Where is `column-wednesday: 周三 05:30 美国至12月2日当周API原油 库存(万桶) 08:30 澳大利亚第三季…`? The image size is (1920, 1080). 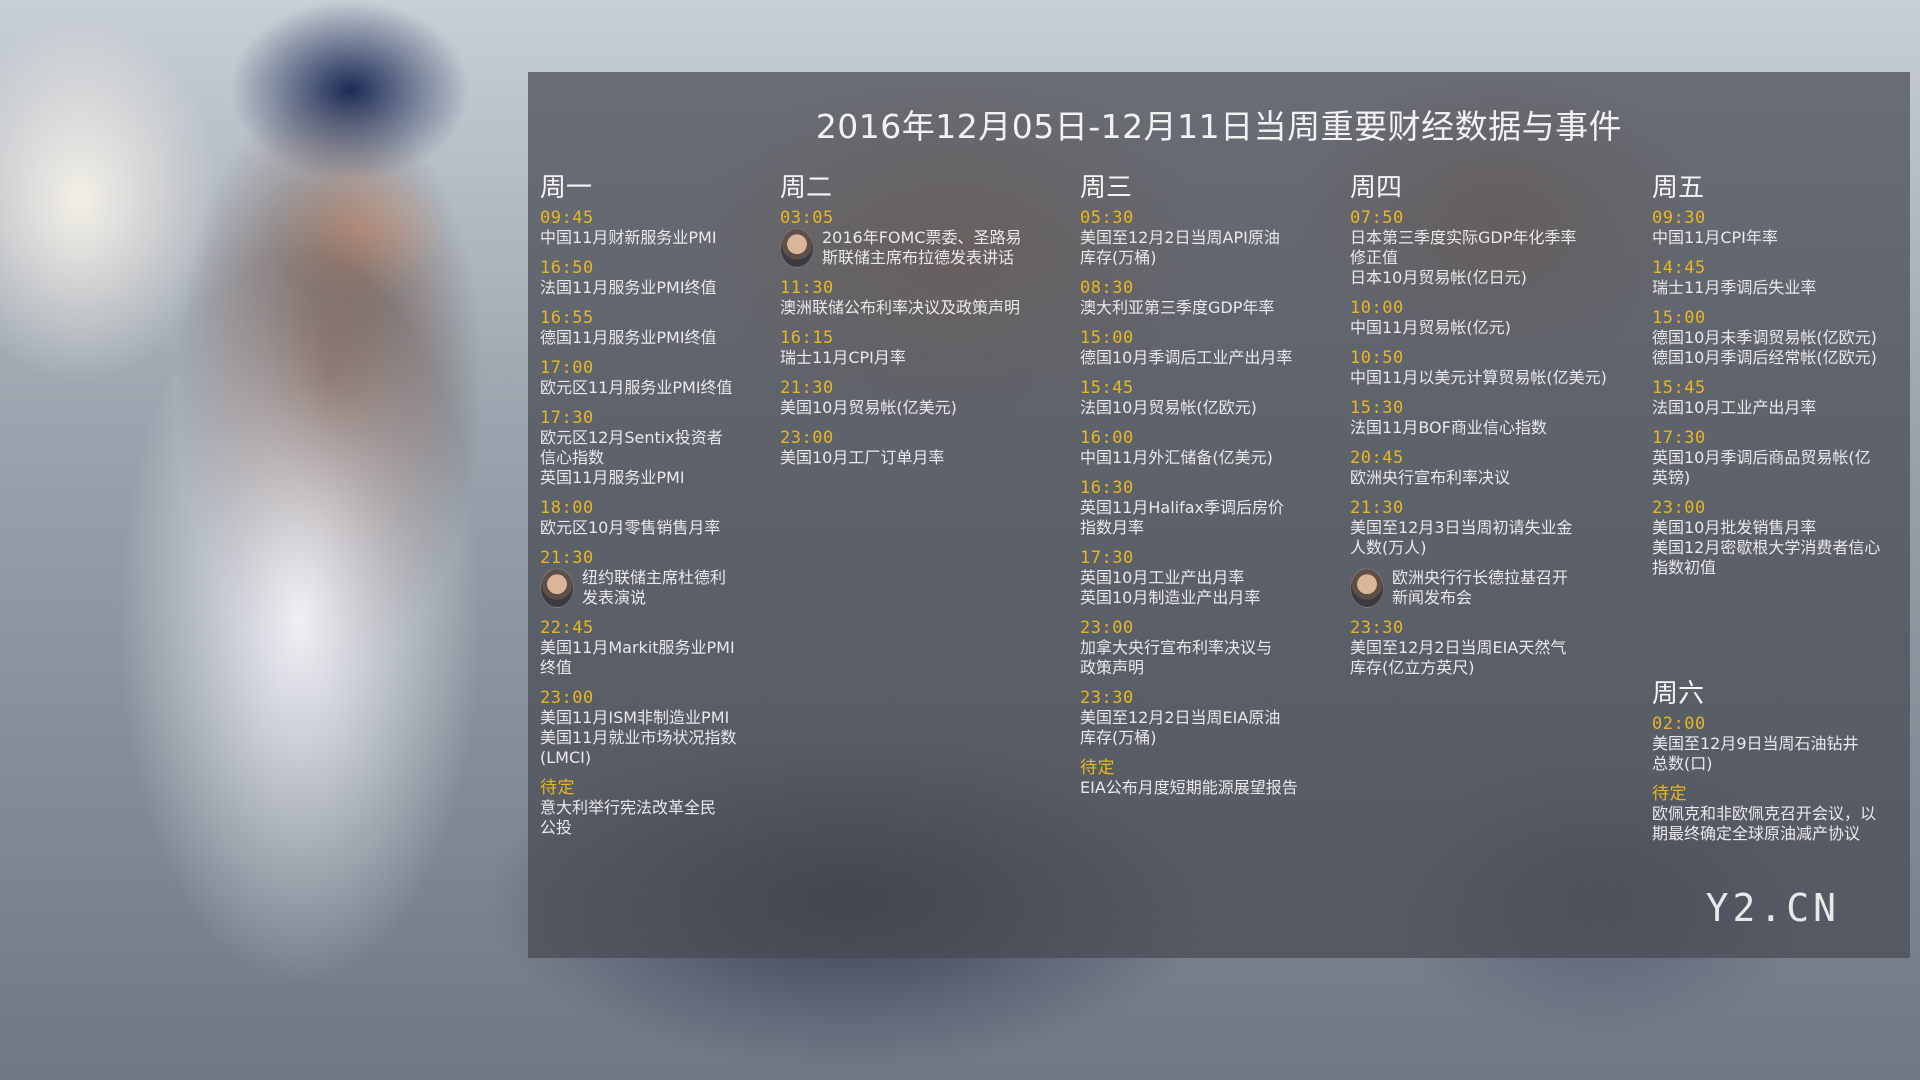 column-wednesday: 周三 05:30 美国至12月2日当周API原油 库存(万桶) 08:30 澳大利亚第三季… is located at coordinates (1210, 490).